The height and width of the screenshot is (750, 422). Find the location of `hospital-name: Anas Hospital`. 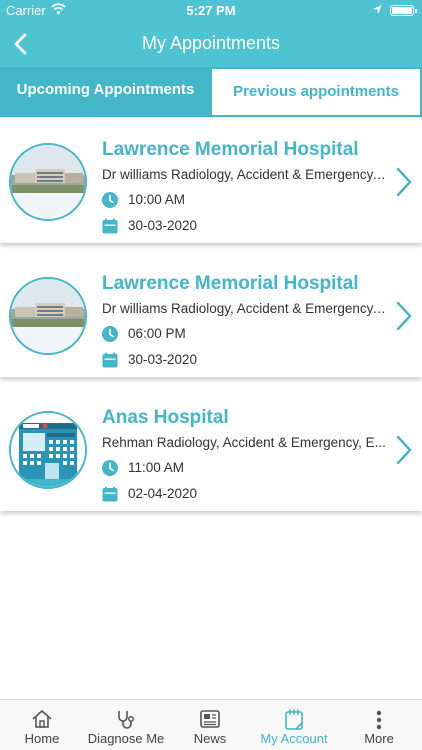

hospital-name: Anas Hospital is located at coordinates (165, 417).